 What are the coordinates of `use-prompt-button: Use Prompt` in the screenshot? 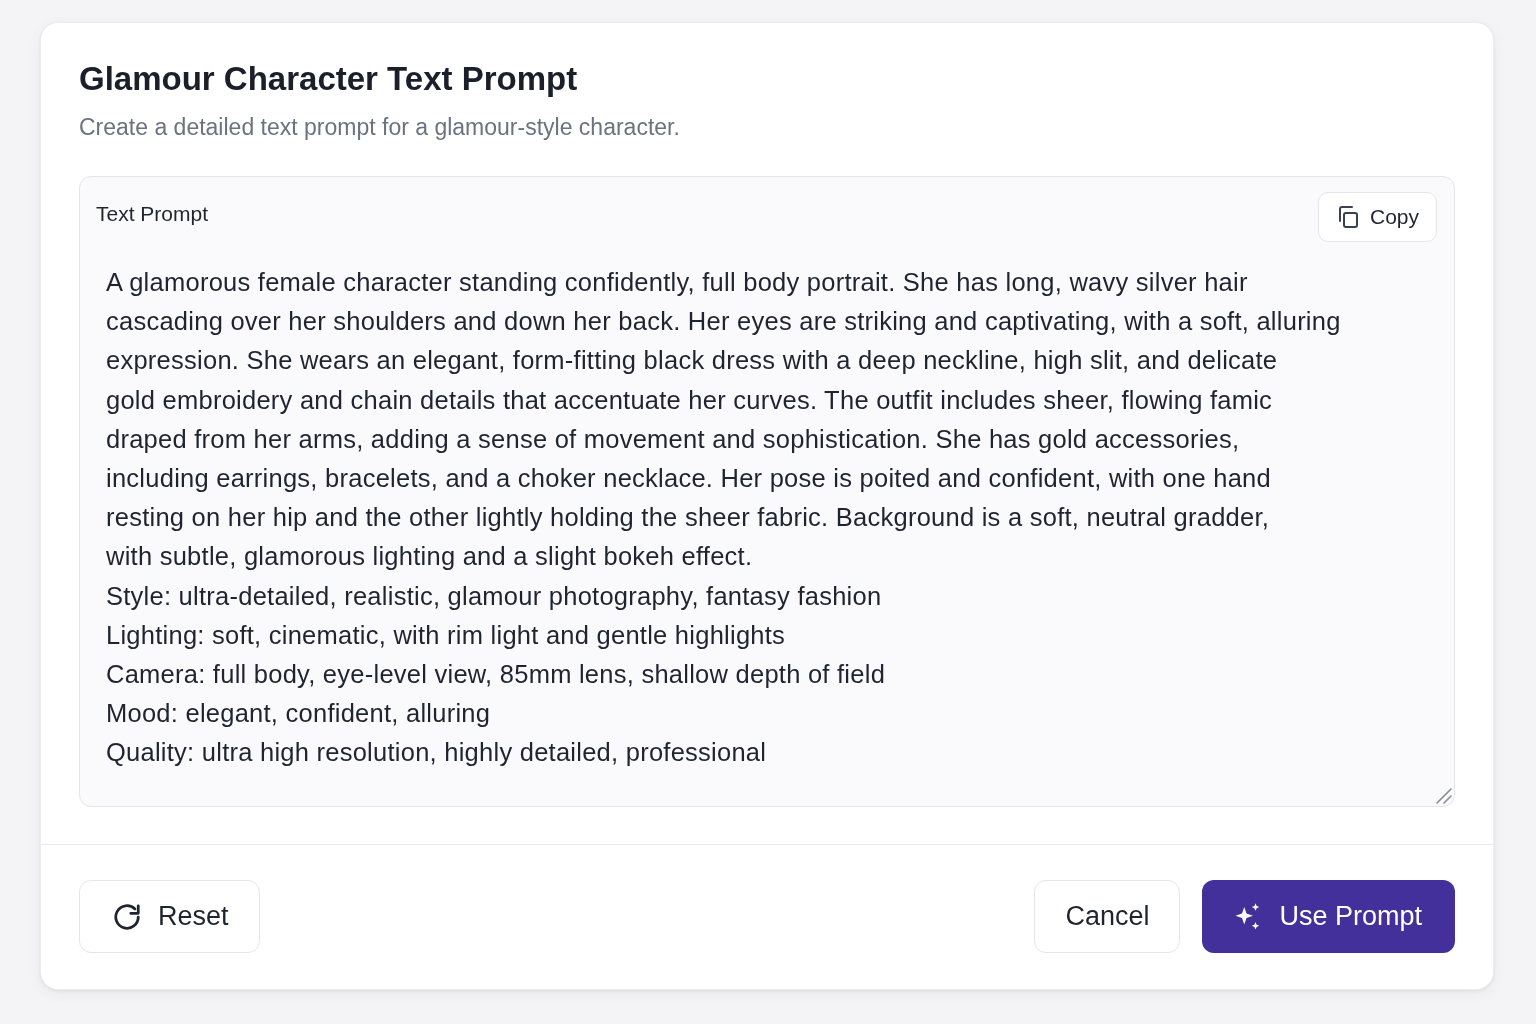 It's located at (1328, 916).